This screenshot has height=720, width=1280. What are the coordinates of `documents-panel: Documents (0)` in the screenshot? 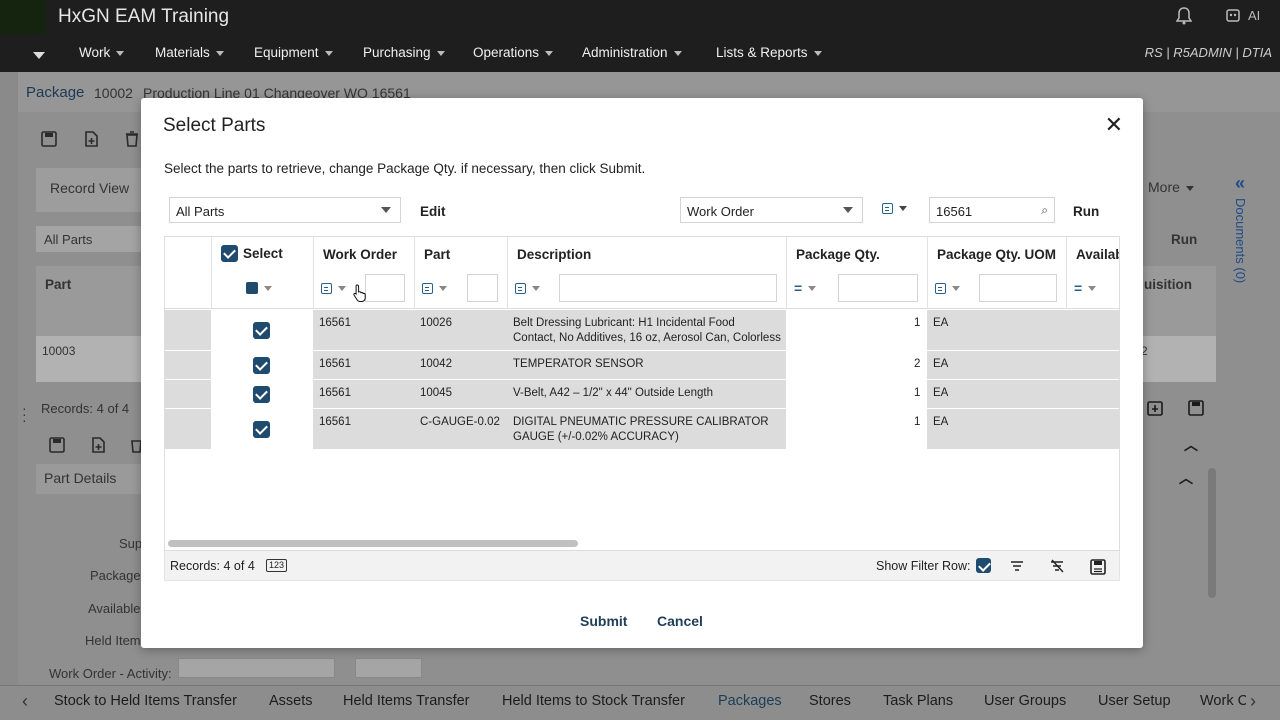 It's located at (1242, 244).